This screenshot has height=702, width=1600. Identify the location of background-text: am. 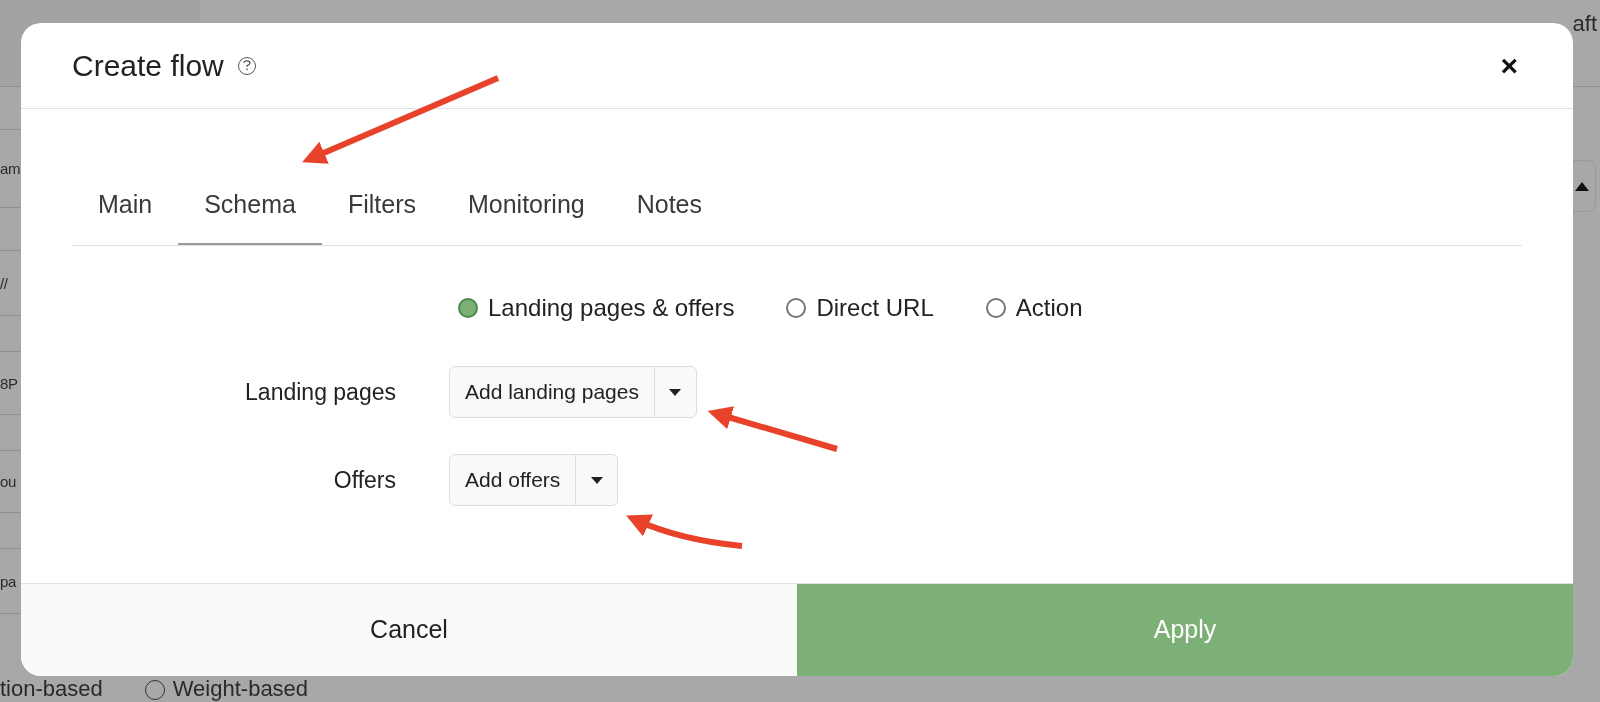
(10, 168).